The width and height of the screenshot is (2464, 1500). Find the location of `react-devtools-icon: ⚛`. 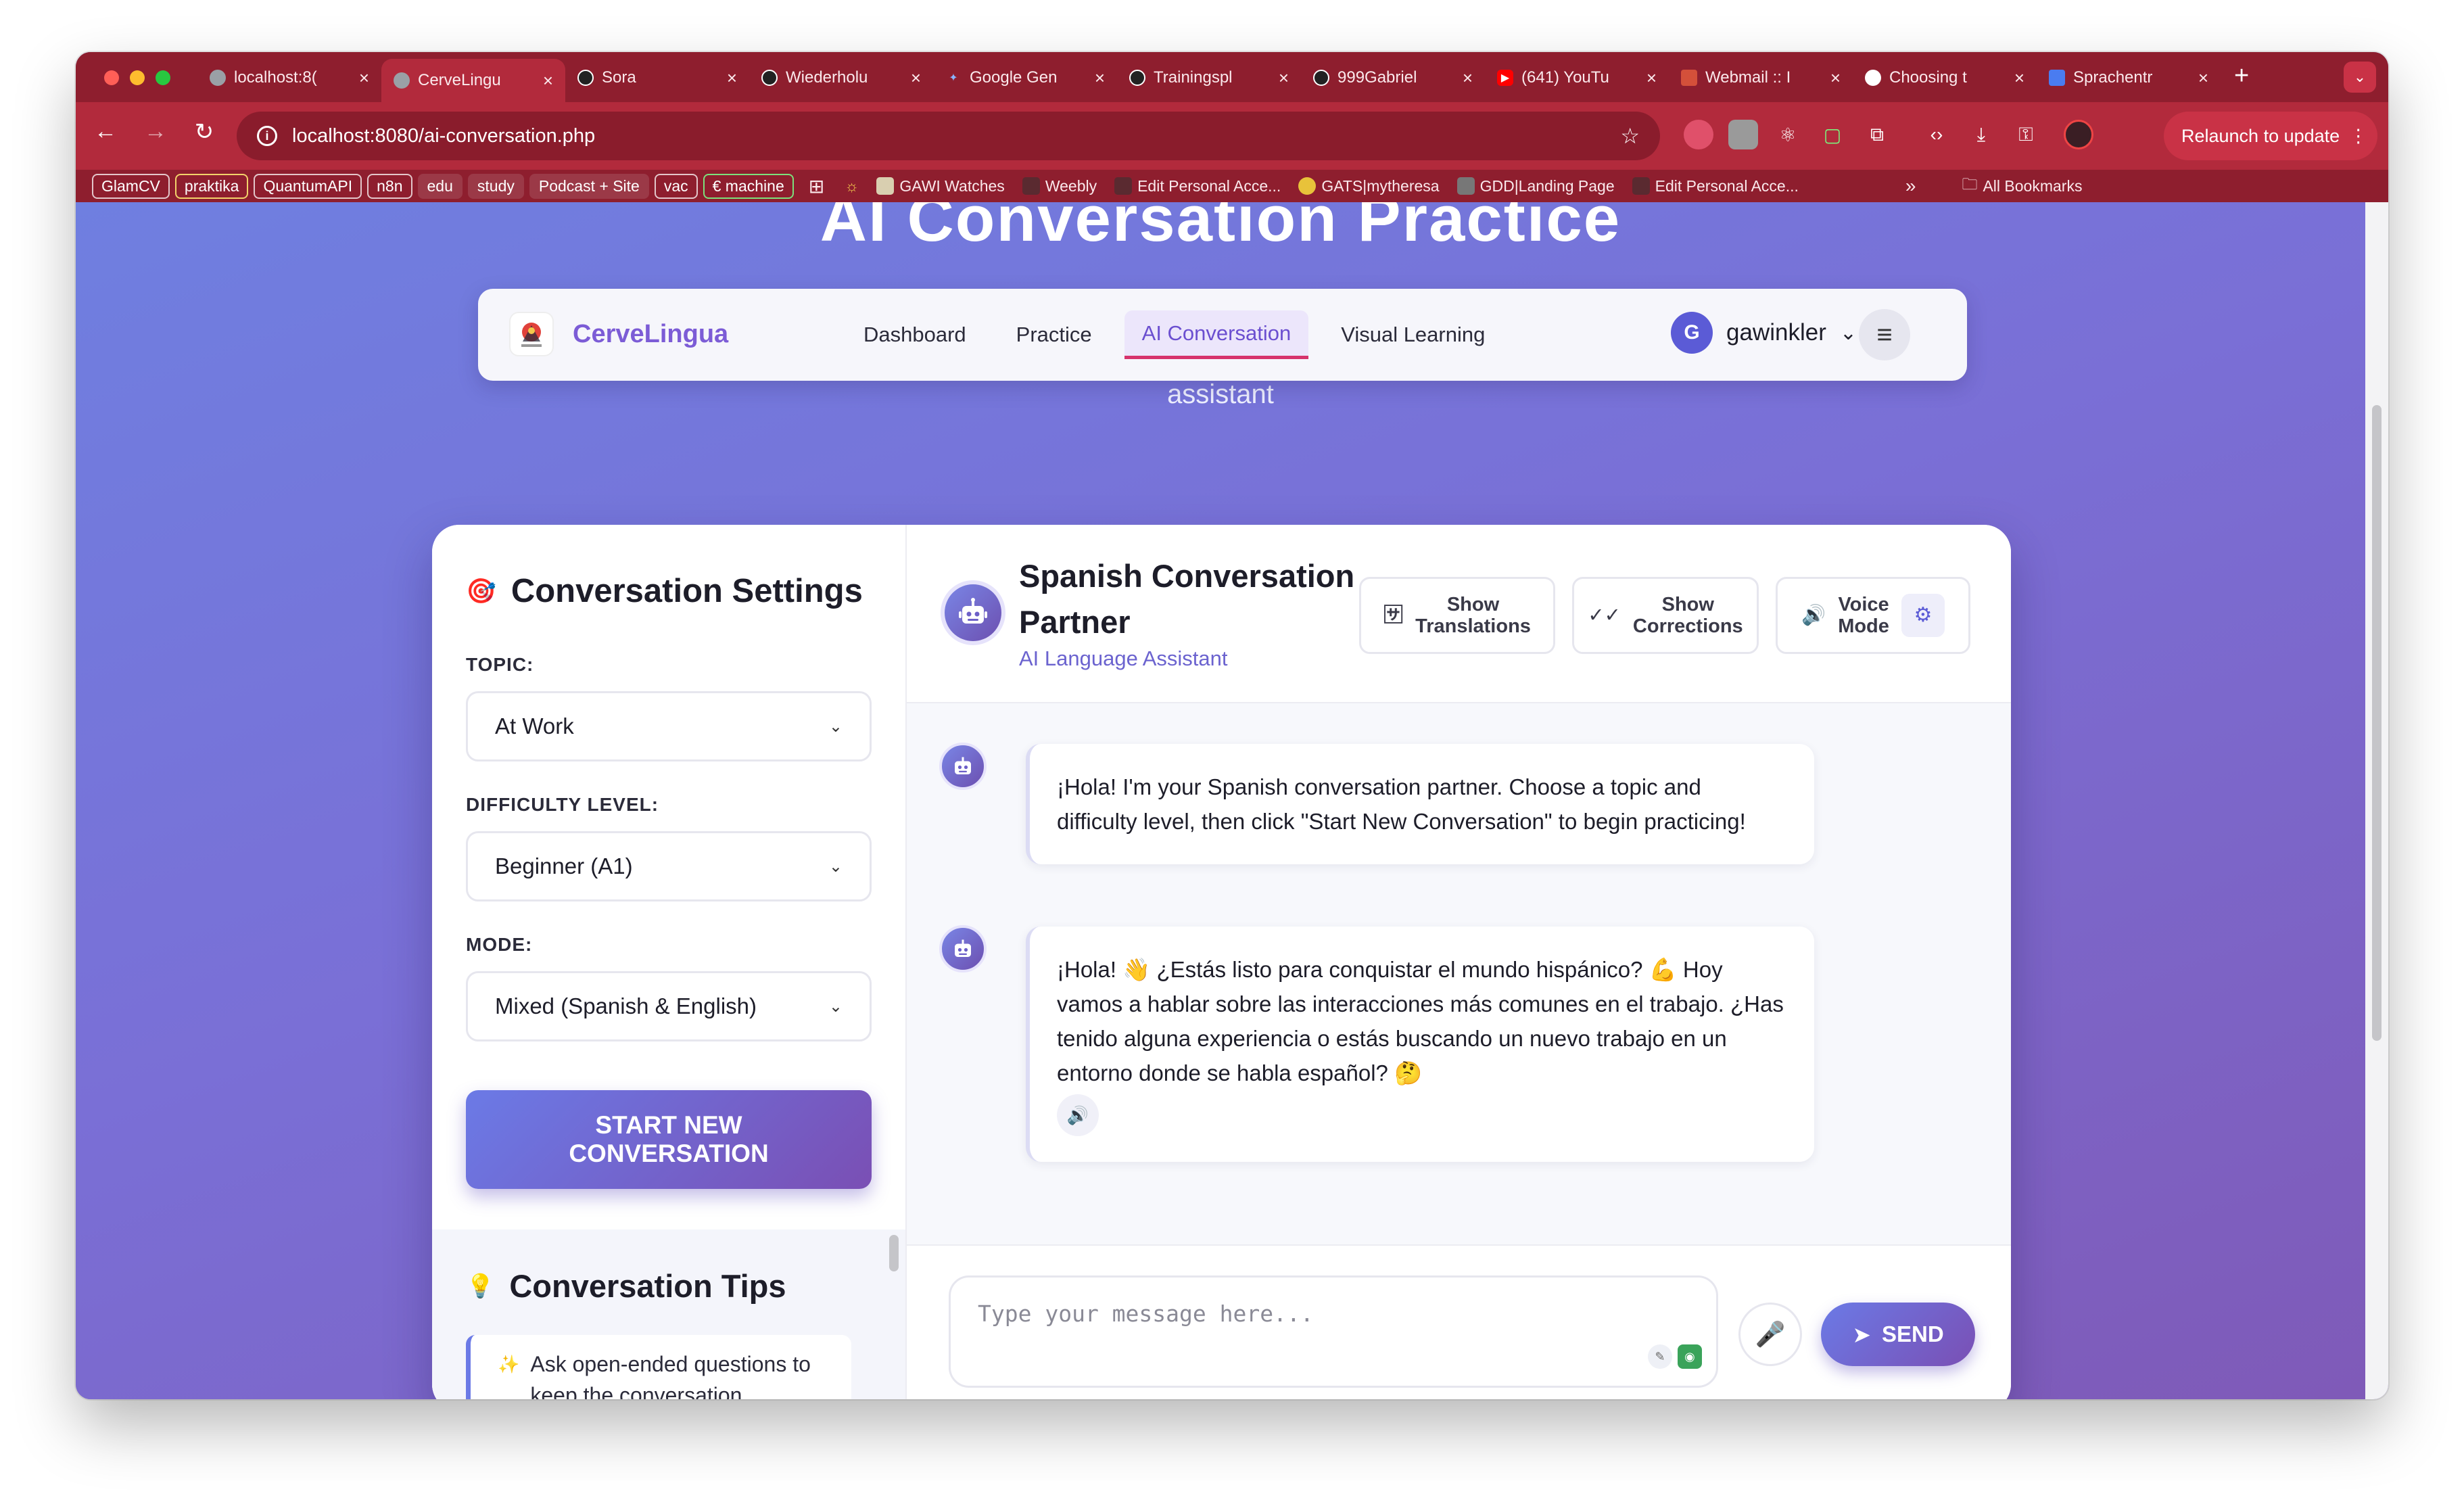

react-devtools-icon: ⚛ is located at coordinates (1788, 134).